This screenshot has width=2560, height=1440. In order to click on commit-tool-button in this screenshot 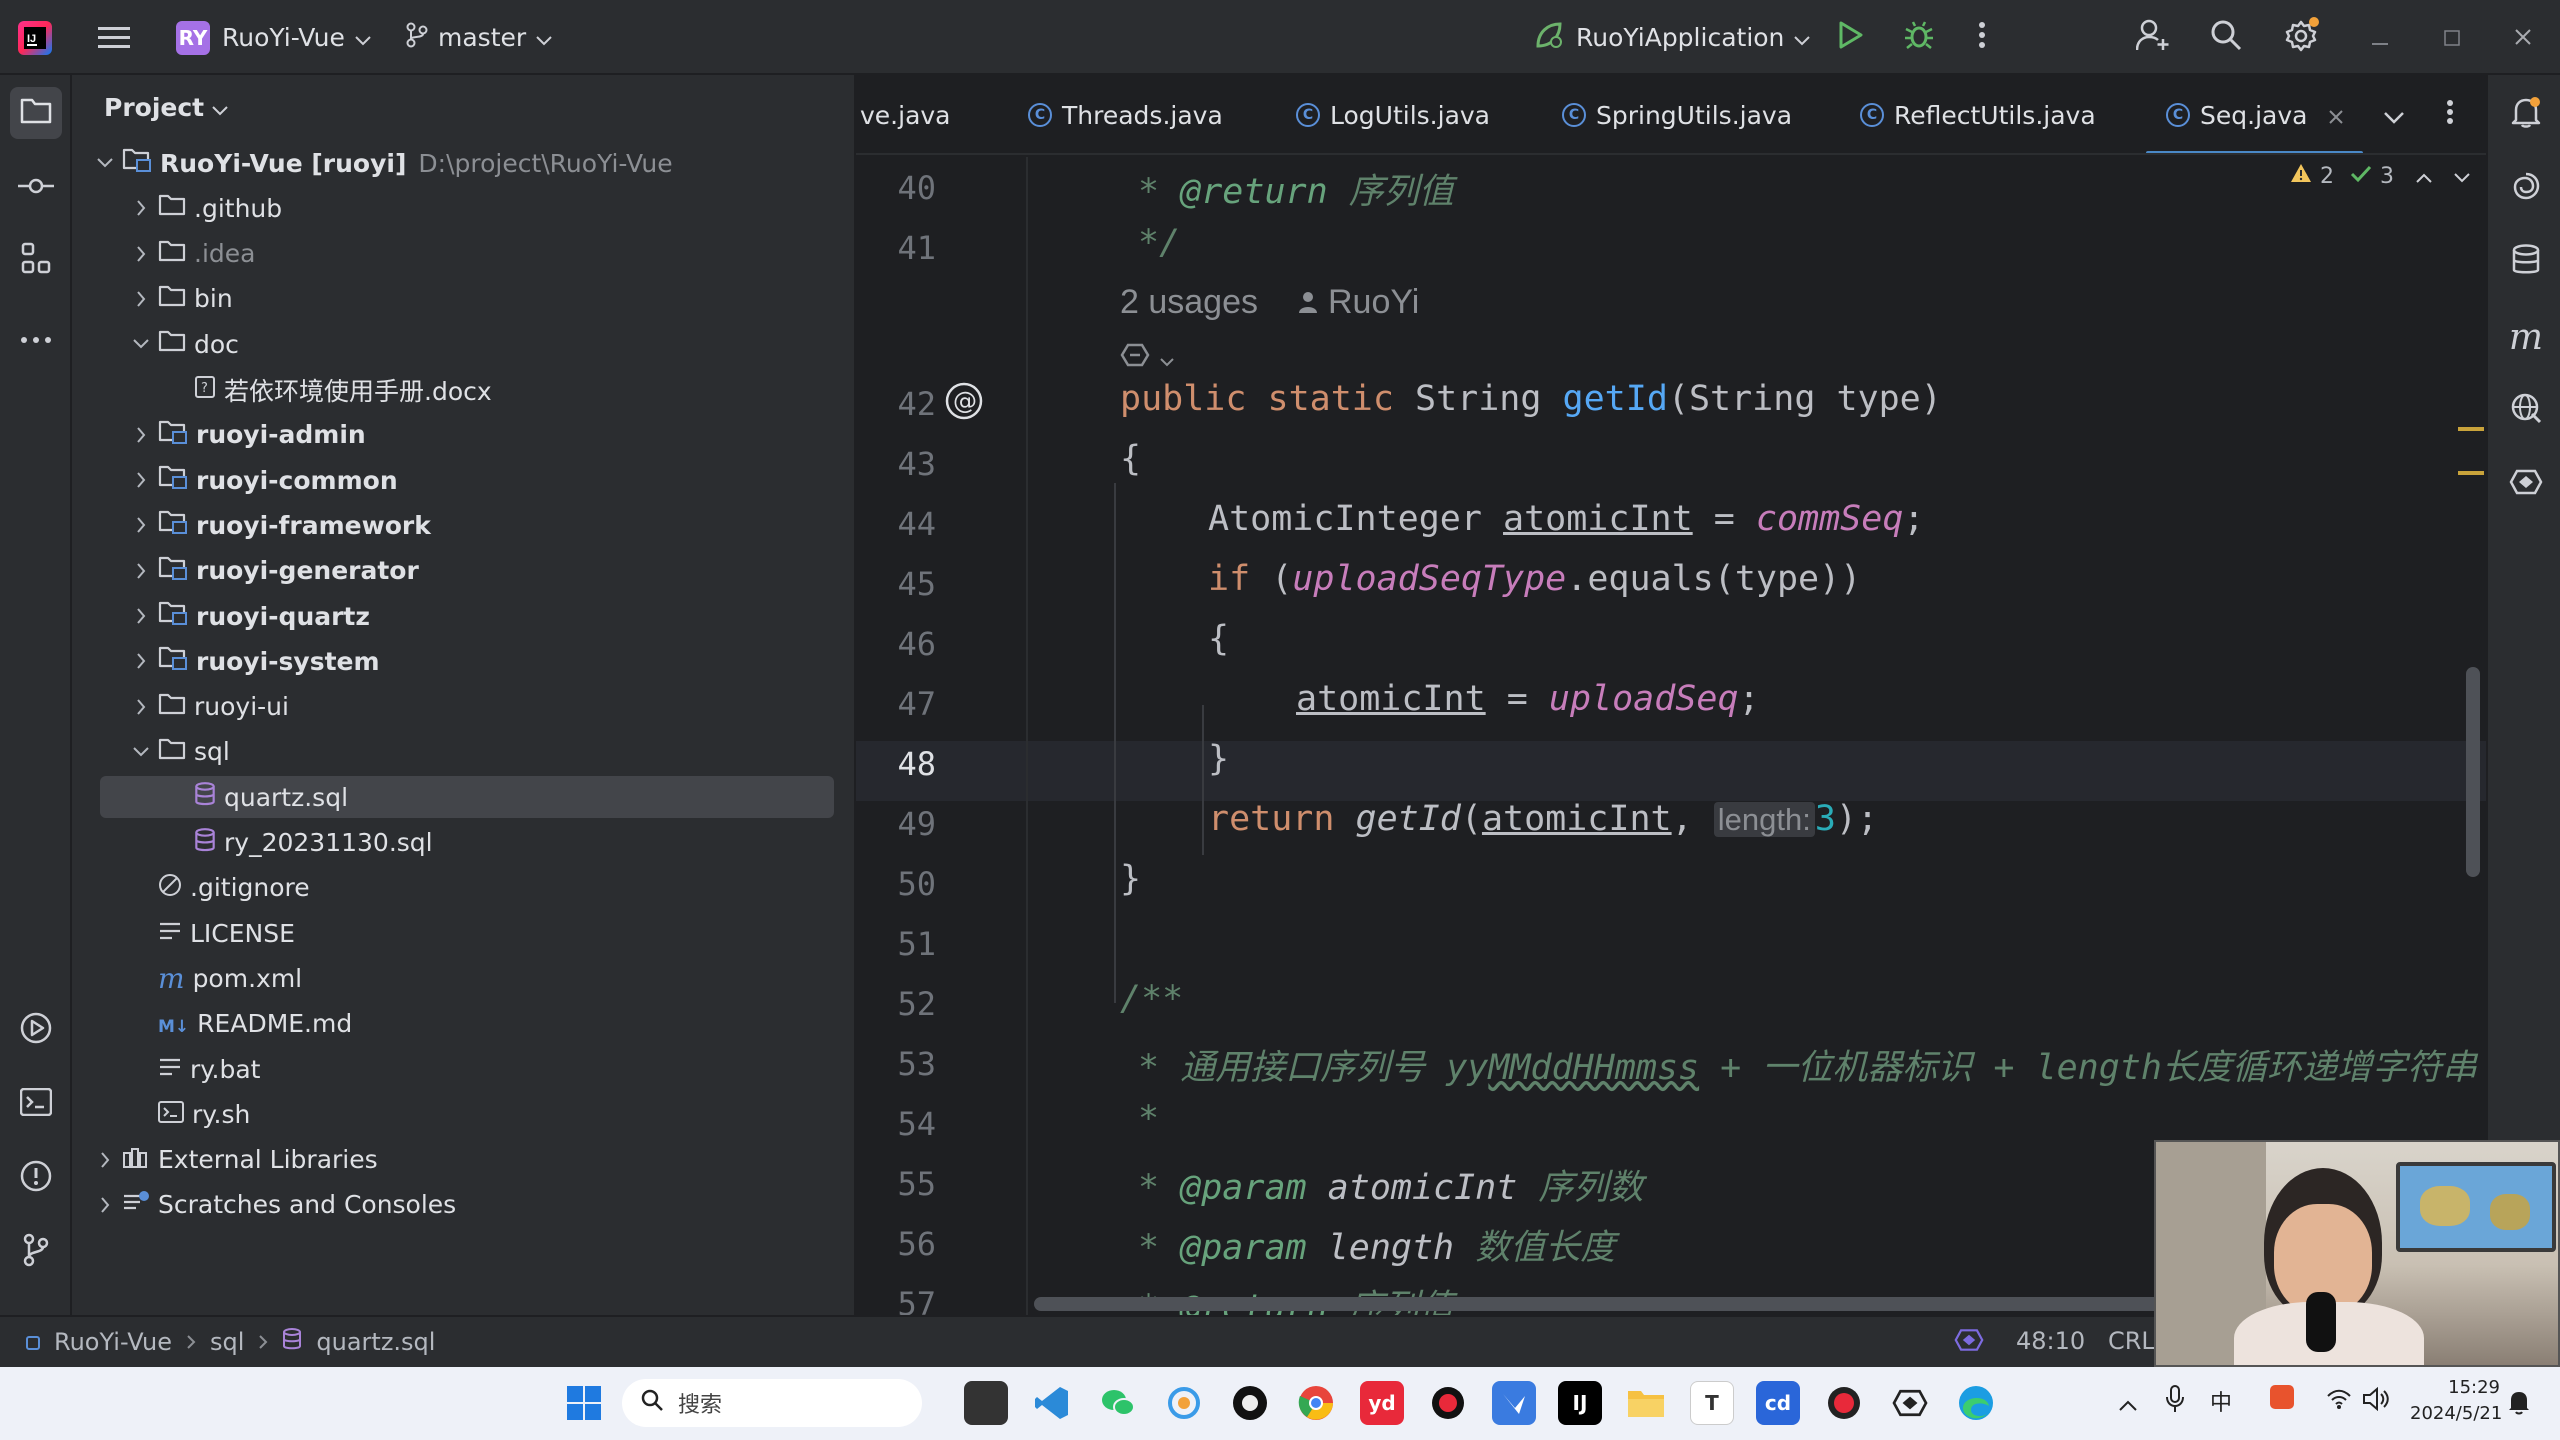, I will do `click(36, 187)`.